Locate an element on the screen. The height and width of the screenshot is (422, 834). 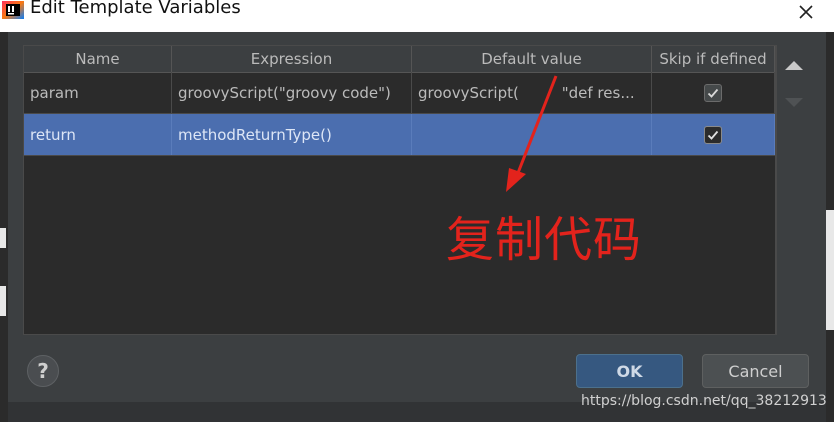
table-row: return methodReturnType() is located at coordinates (399, 135).